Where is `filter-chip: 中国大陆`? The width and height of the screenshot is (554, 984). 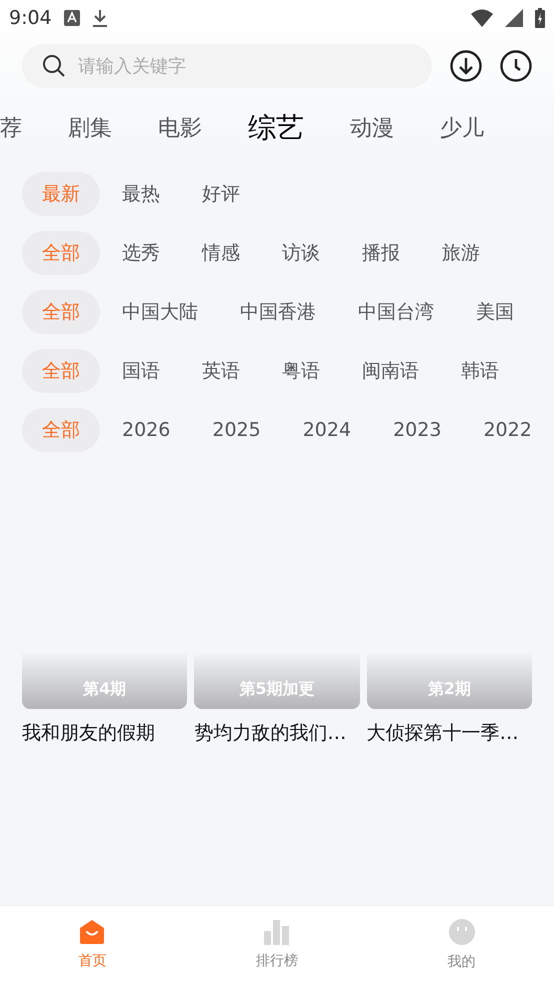
filter-chip: 中国大陆 is located at coordinates (160, 312).